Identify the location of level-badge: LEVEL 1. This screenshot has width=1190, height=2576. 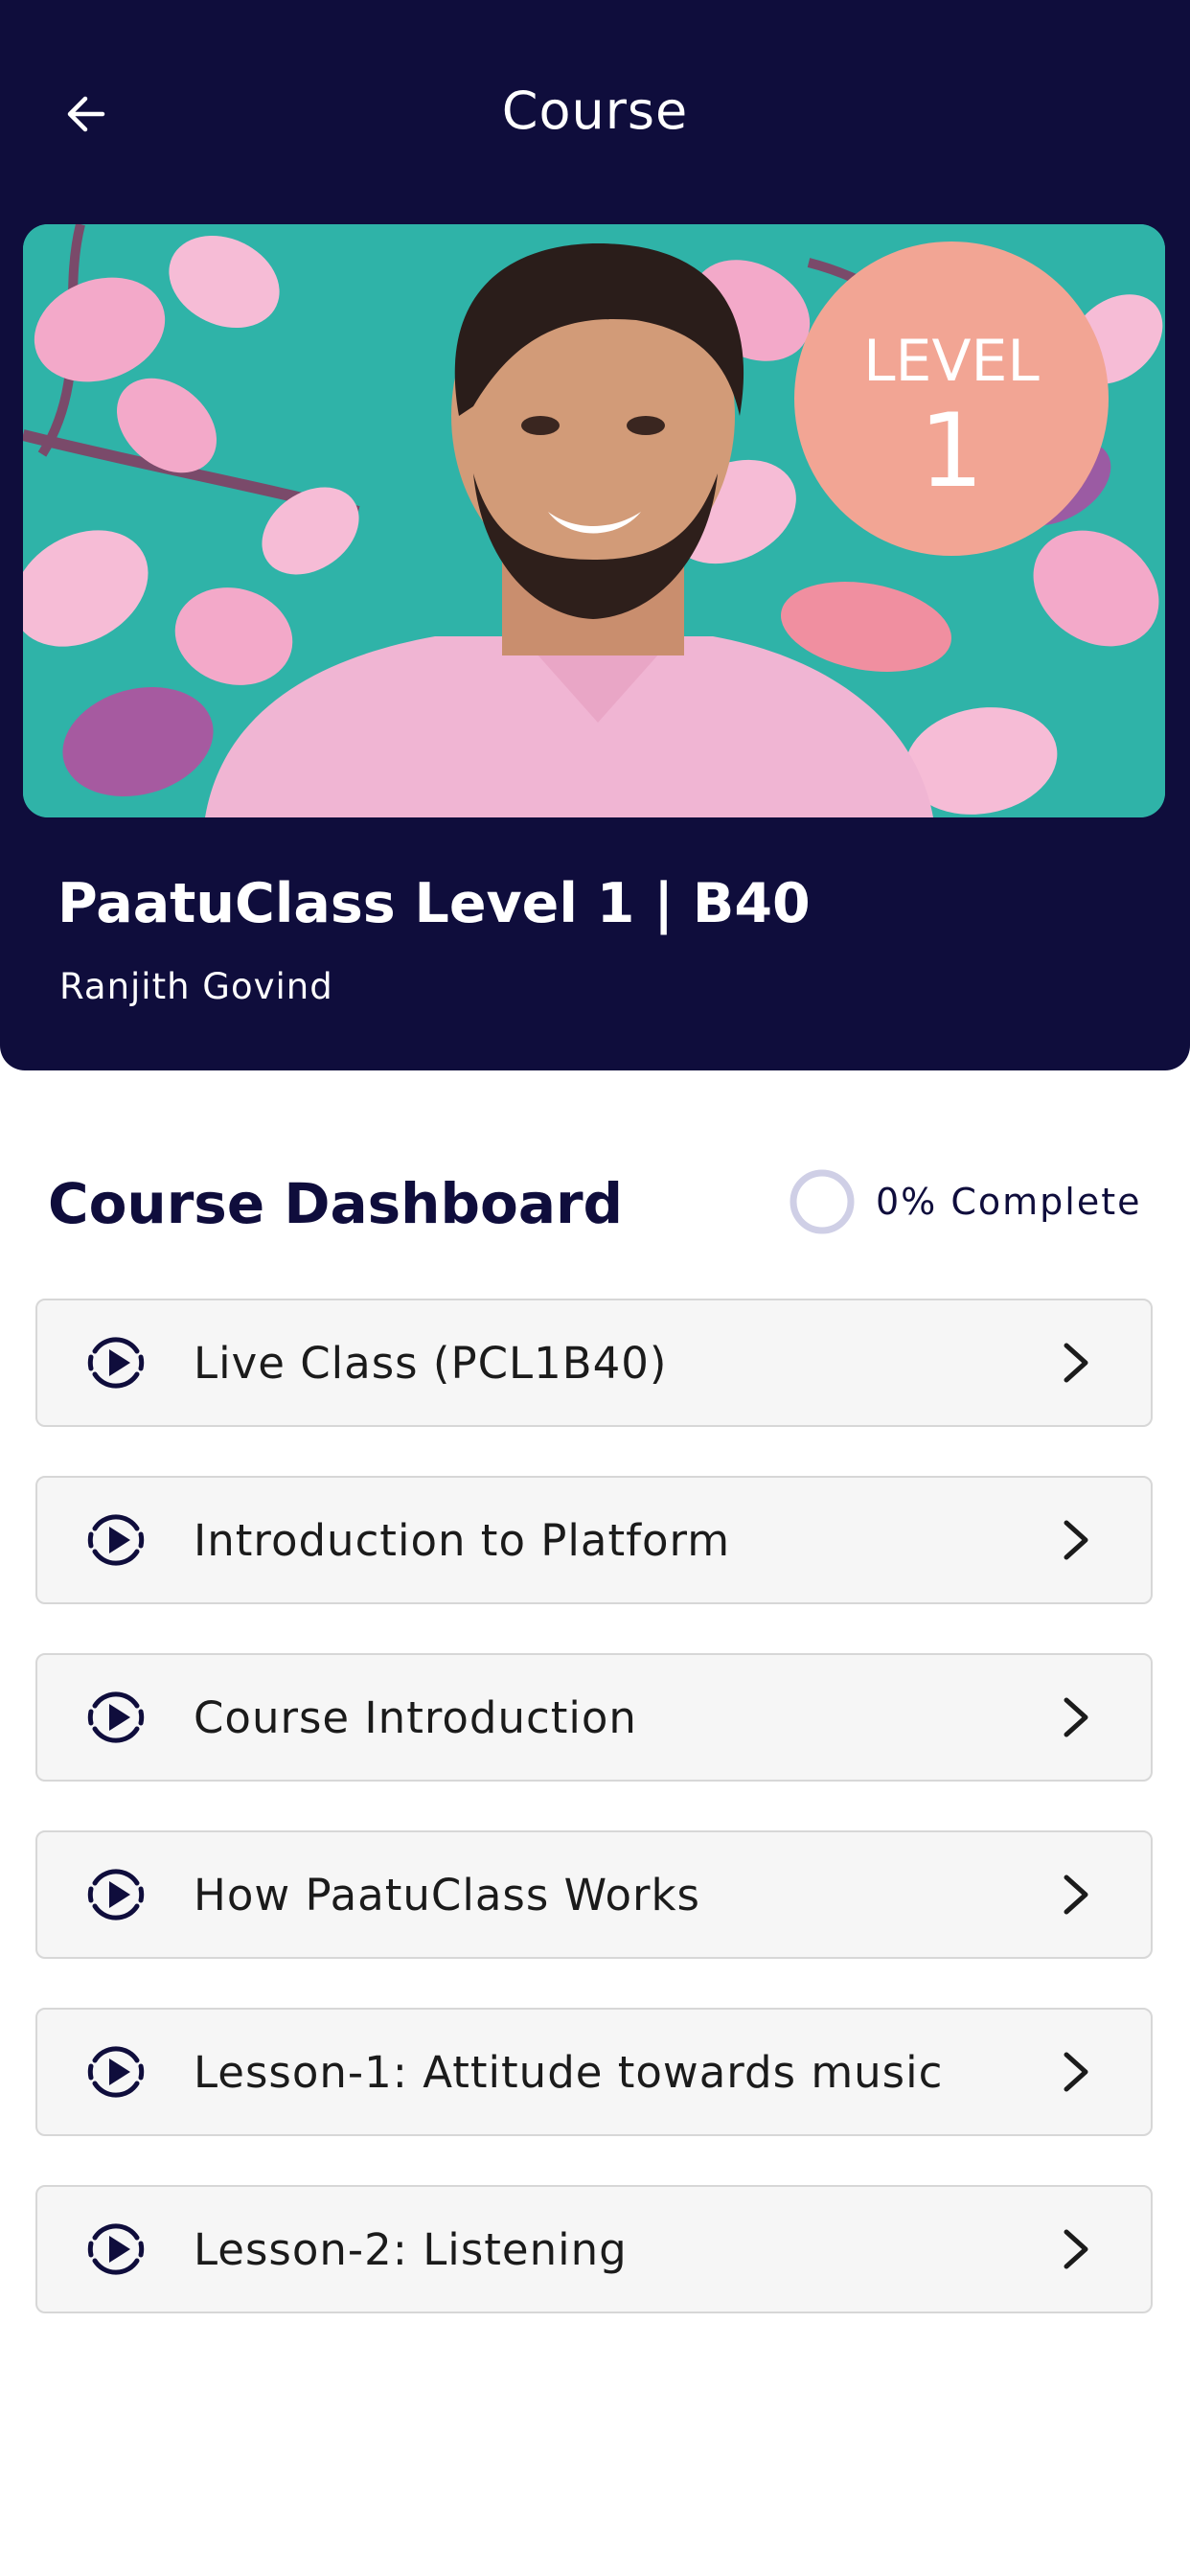
(952, 399).